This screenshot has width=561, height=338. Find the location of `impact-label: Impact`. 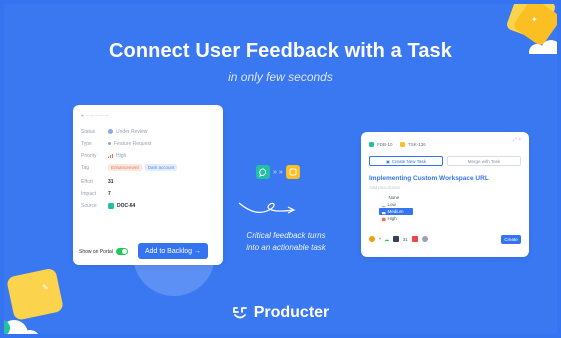

impact-label: Impact is located at coordinates (89, 193).